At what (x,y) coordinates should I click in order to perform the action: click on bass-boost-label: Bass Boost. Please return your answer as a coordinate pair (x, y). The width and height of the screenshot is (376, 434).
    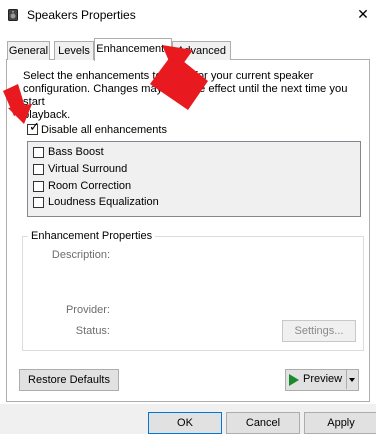
    Looking at the image, I should click on (76, 152).